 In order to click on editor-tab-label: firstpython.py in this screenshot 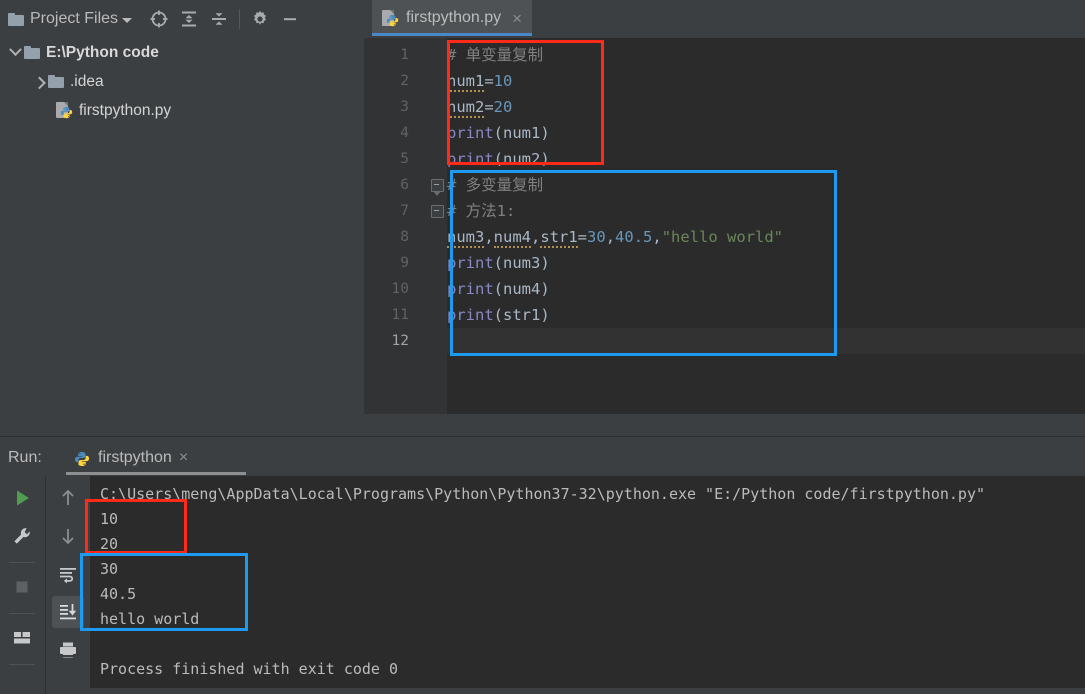, I will do `click(454, 17)`.